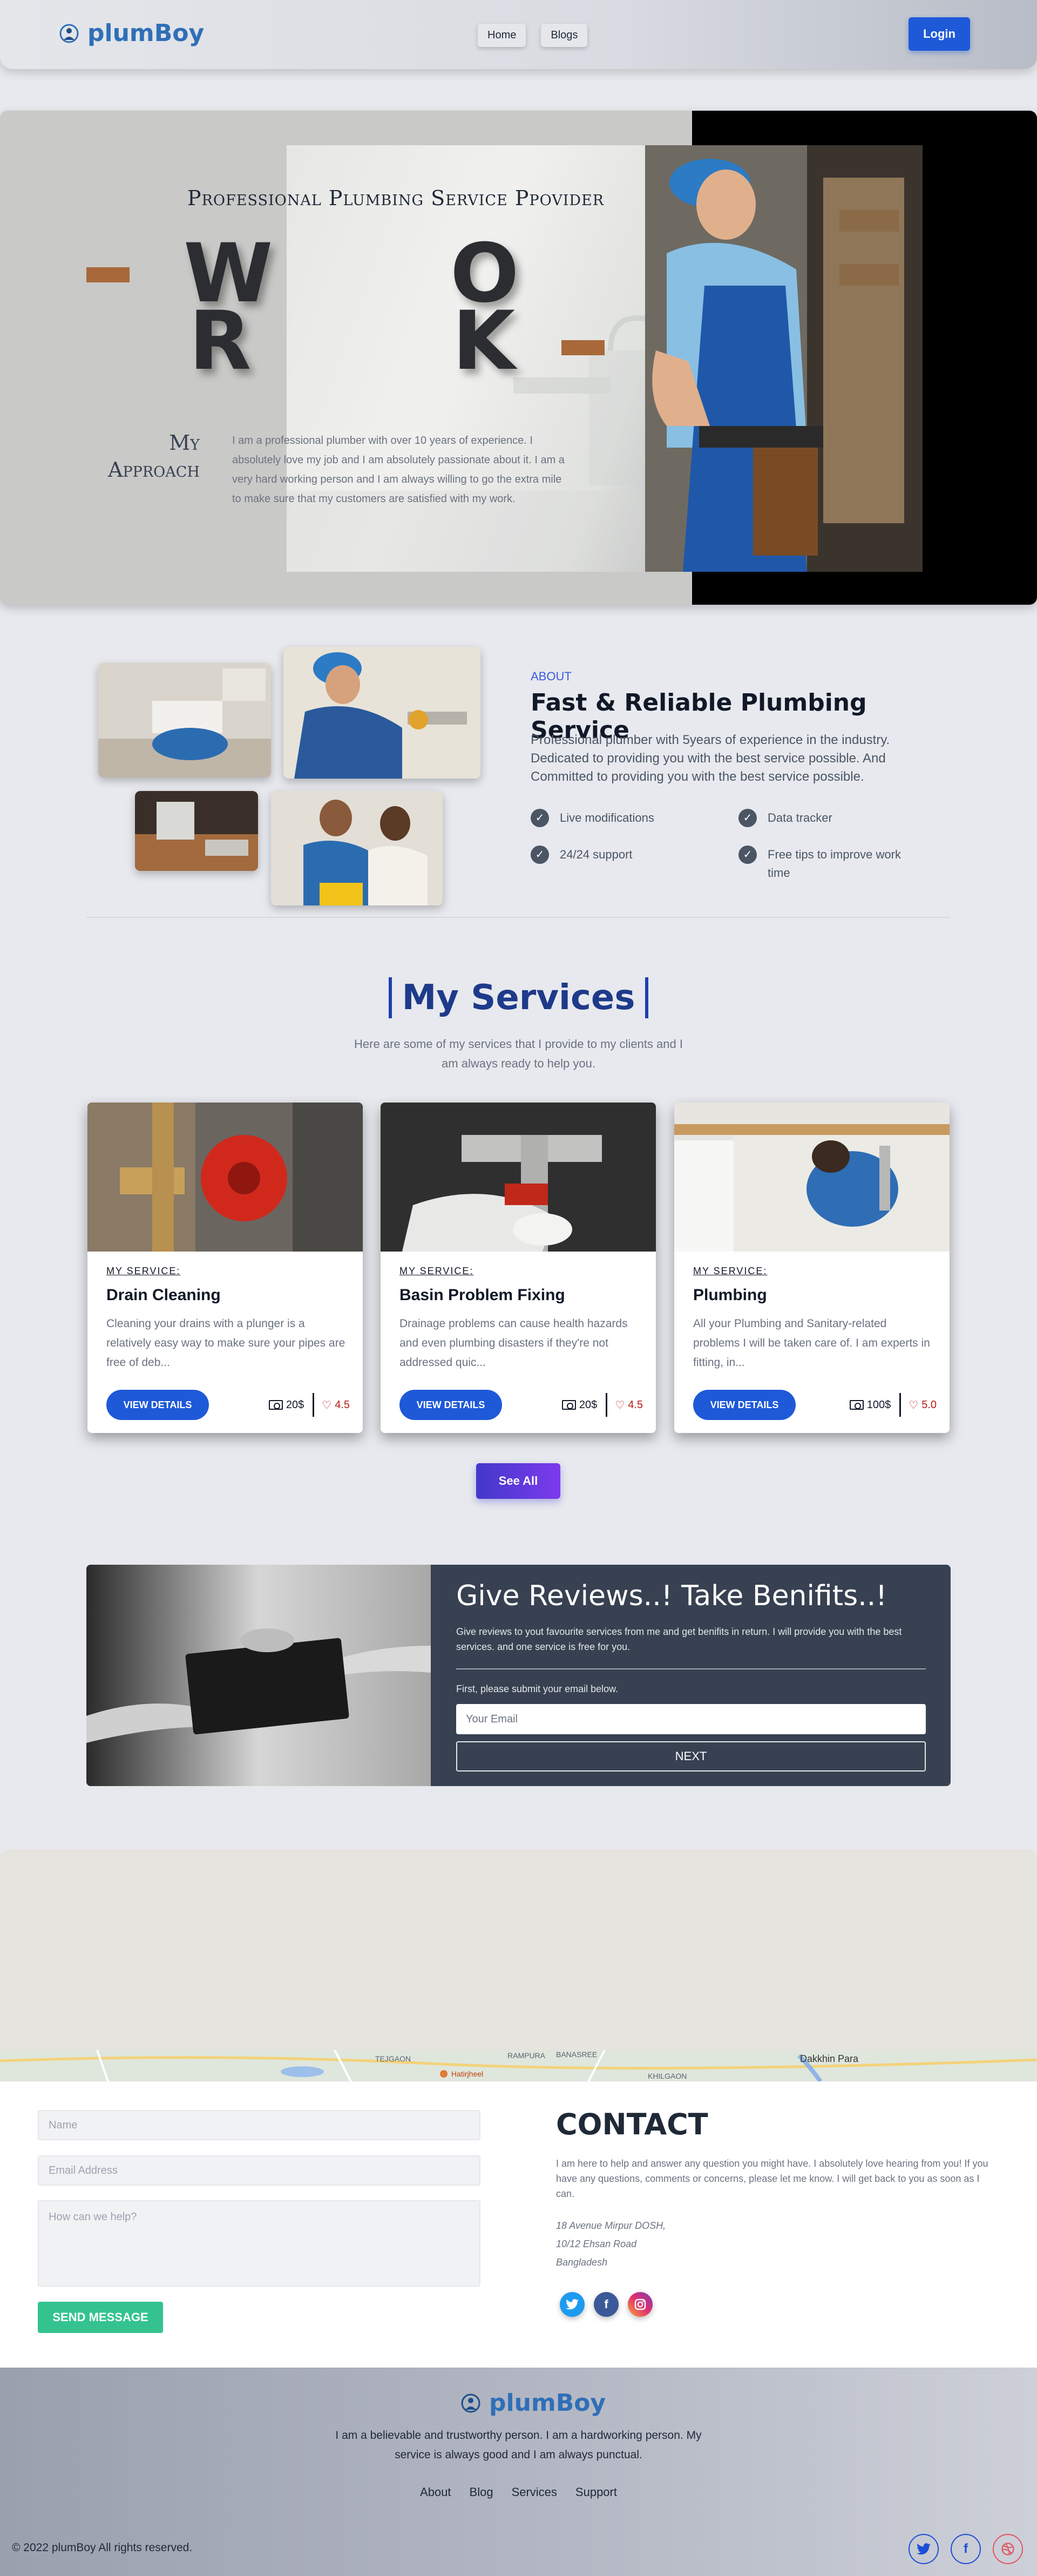 Image resolution: width=1037 pixels, height=2576 pixels. I want to click on see-all-button: See All, so click(518, 1481).